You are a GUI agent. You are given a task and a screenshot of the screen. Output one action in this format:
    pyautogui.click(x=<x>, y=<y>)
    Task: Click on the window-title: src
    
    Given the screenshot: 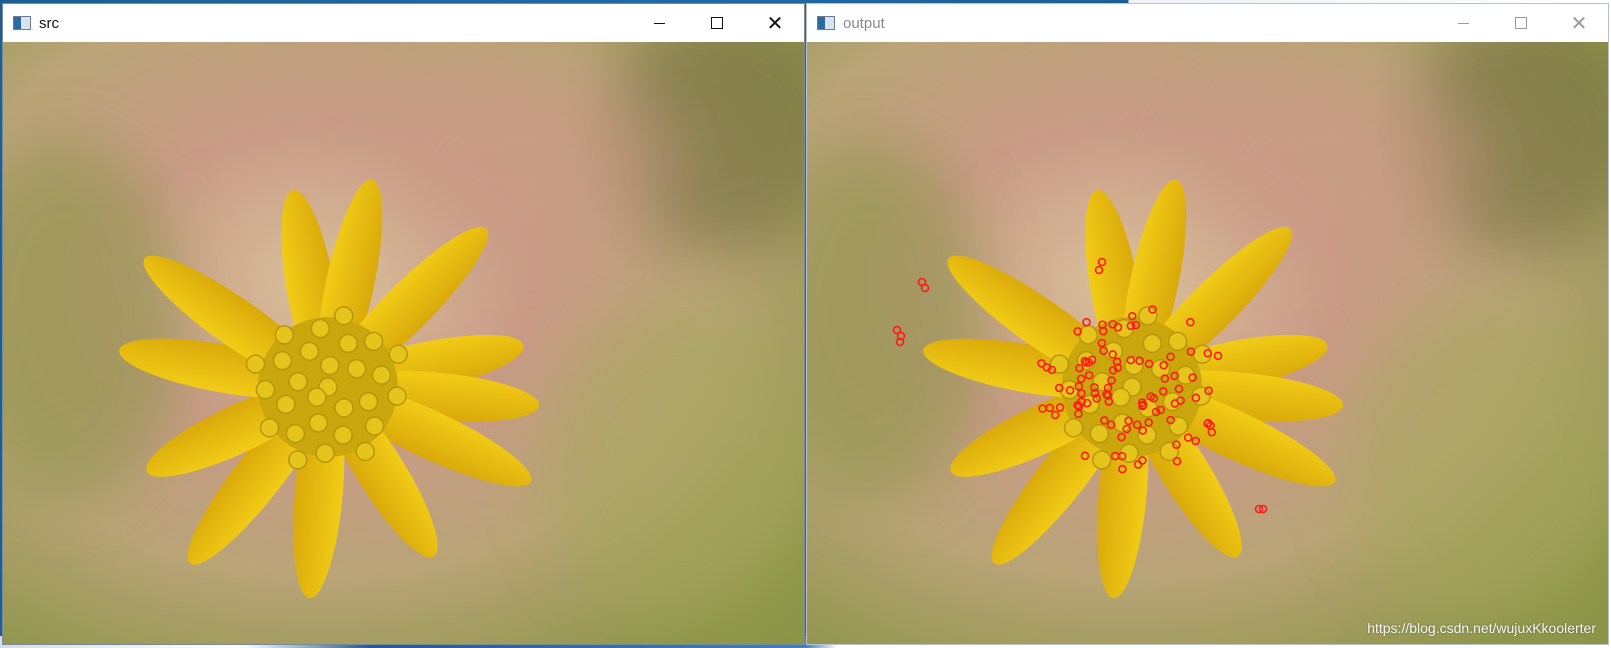 What is the action you would take?
    pyautogui.click(x=49, y=23)
    